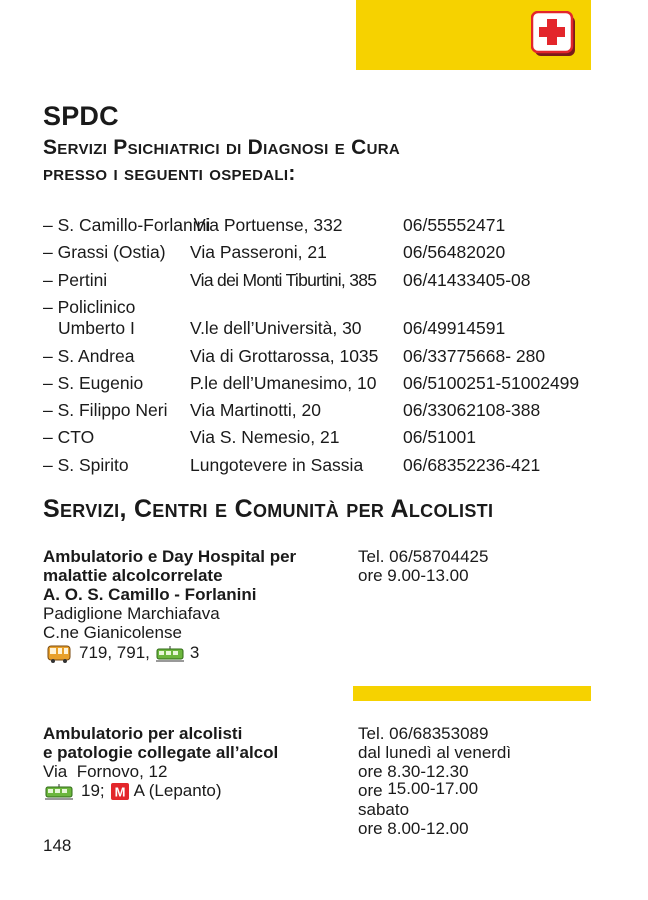 This screenshot has width=648, height=900. What do you see at coordinates (370, 790) in the screenshot?
I see `hours-prefix: ore` at bounding box center [370, 790].